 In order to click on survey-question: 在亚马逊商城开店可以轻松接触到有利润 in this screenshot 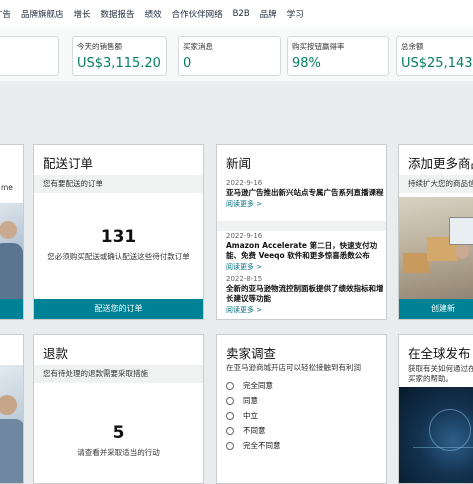, I will do `click(293, 367)`.